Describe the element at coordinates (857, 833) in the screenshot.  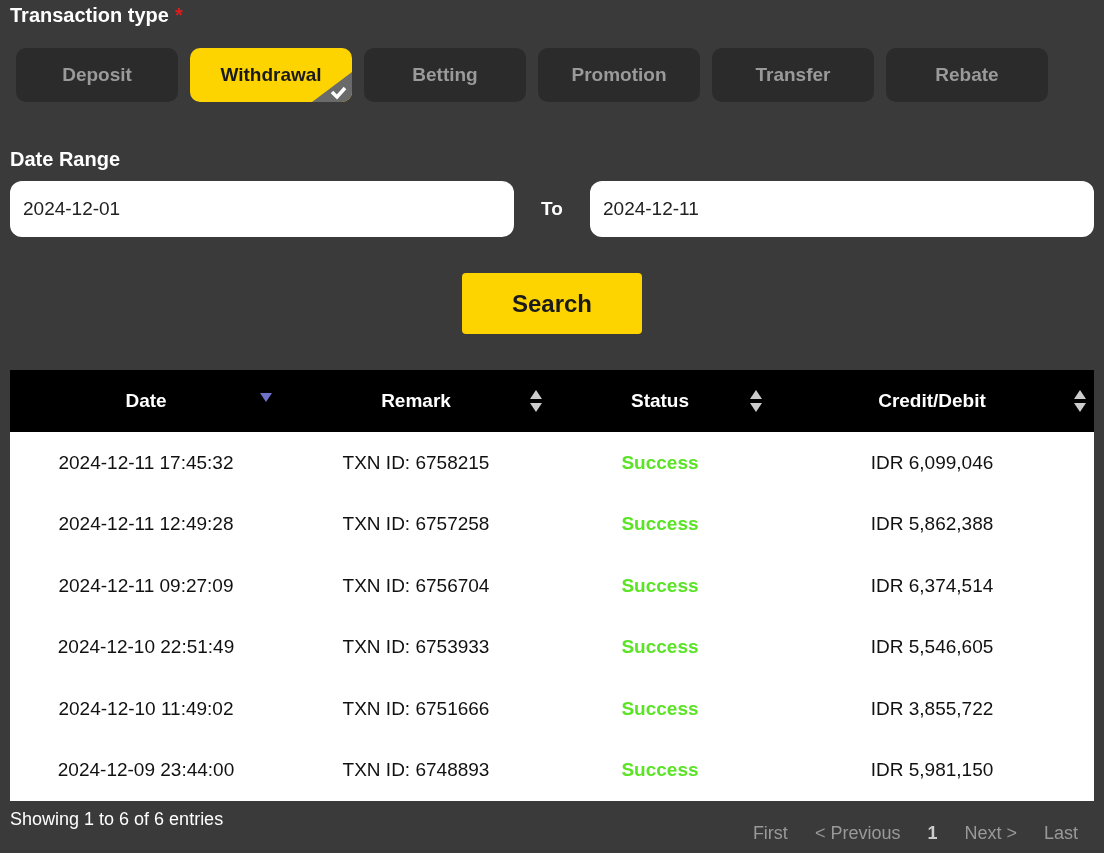
I see `pagination-link: < Previous` at that location.